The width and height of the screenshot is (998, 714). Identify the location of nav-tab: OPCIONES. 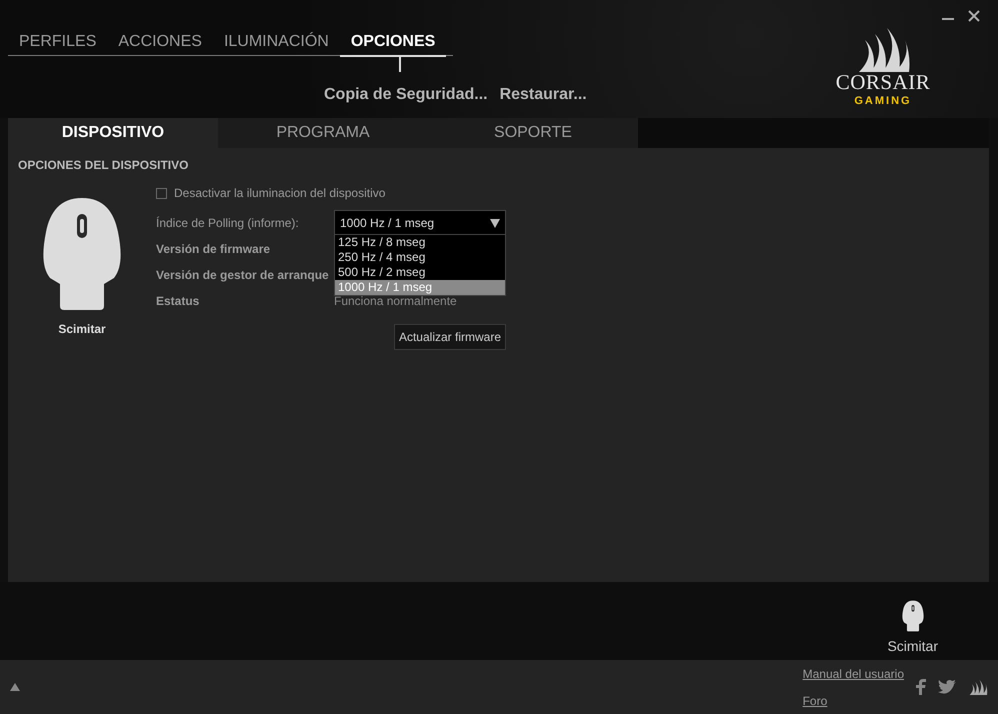
(393, 42).